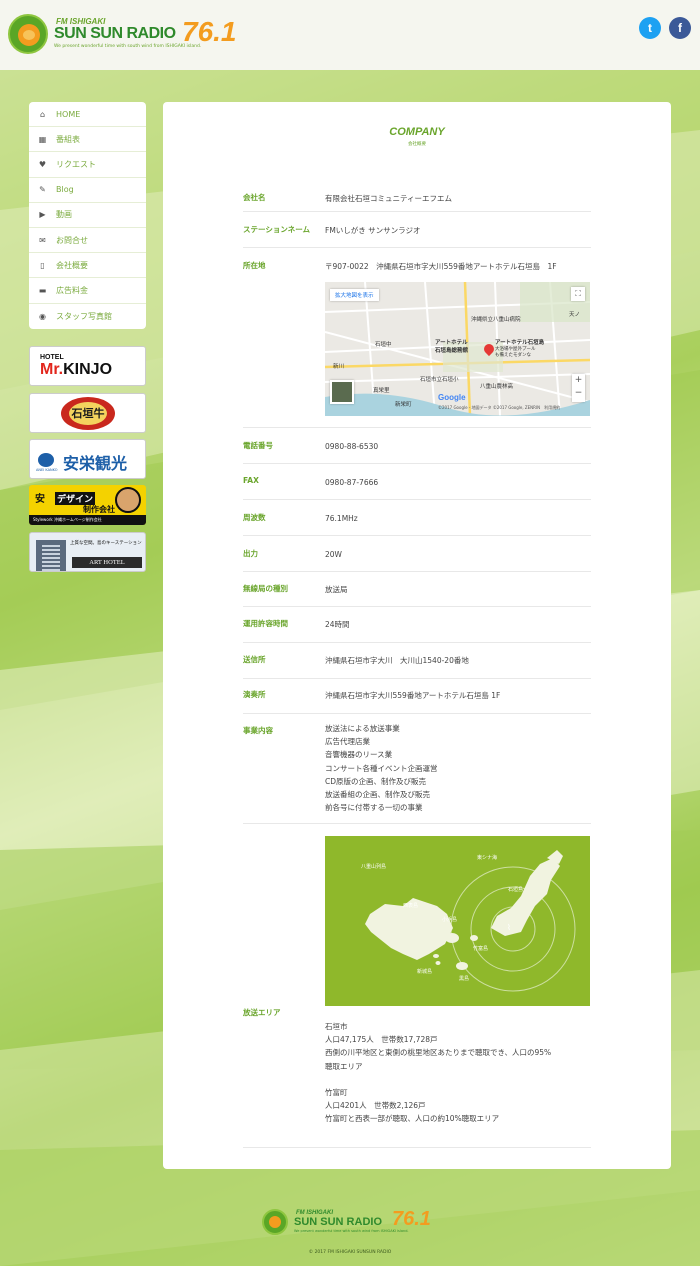  I want to click on banner-art-hotel: 上質な空間。島のキーステーション ART HOTEL, so click(87, 552).